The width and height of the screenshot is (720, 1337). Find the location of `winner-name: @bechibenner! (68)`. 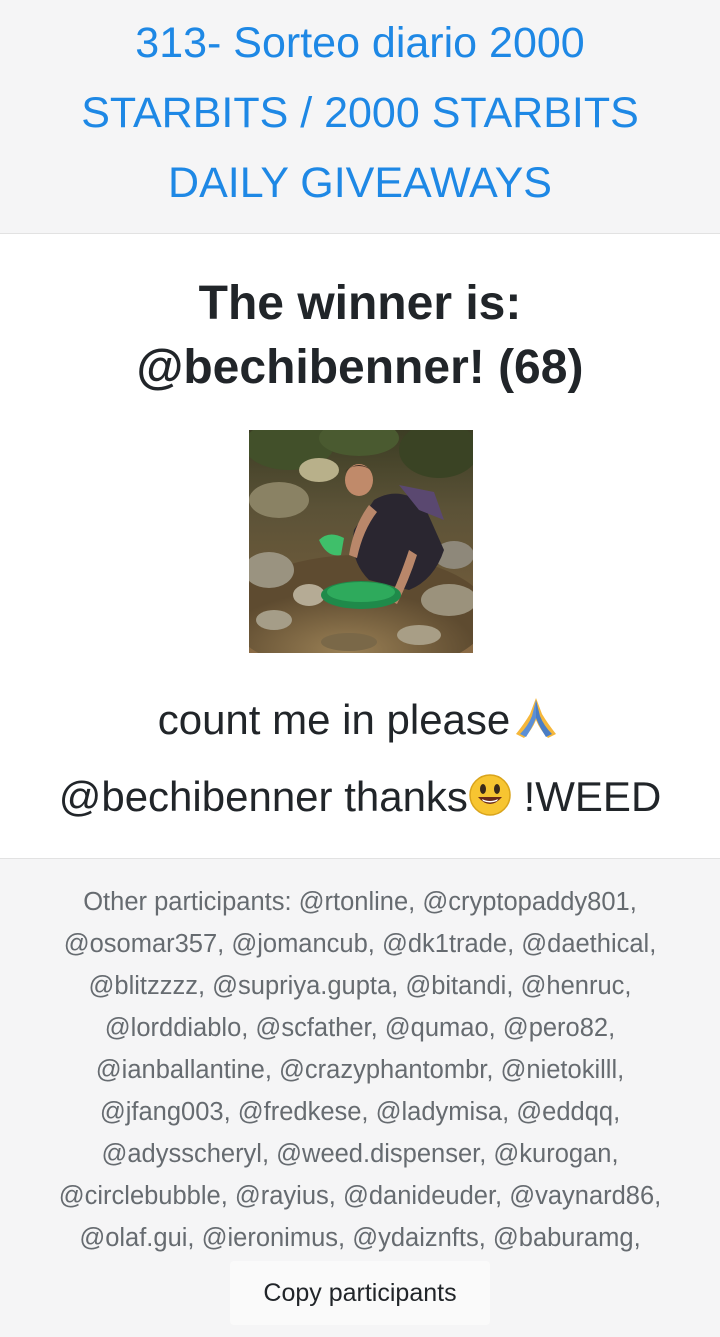

winner-name: @bechibenner! (68) is located at coordinates (360, 367).